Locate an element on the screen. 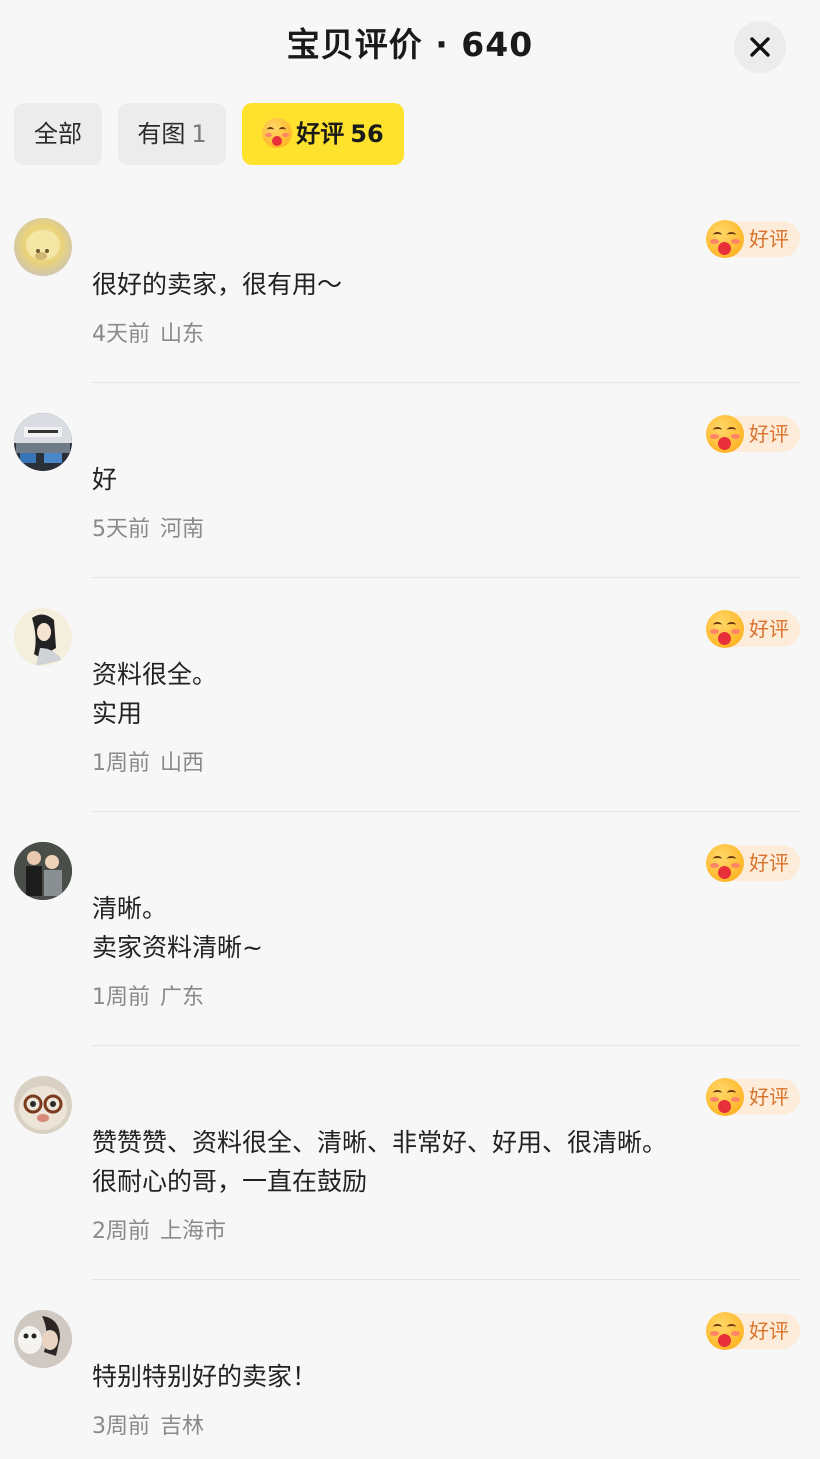 The image size is (820, 1459). review-text: 实用 is located at coordinates (117, 713).